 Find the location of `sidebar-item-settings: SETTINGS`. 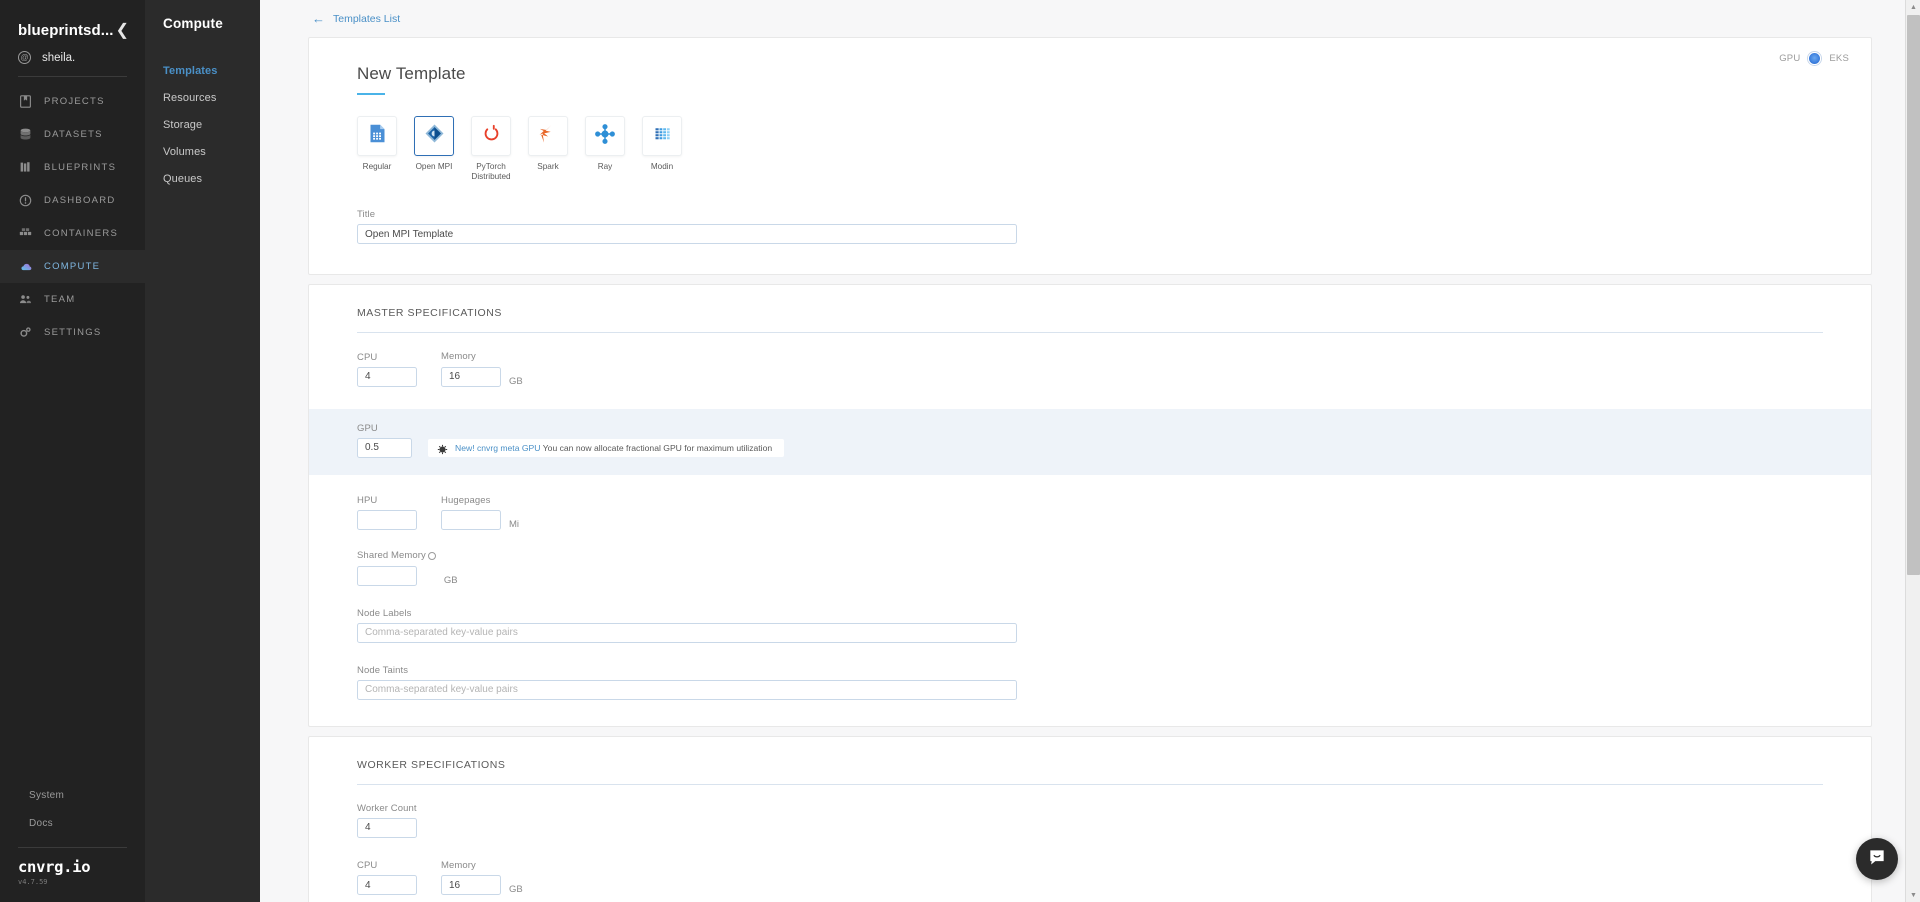

sidebar-item-settings: SETTINGS is located at coordinates (72, 332).